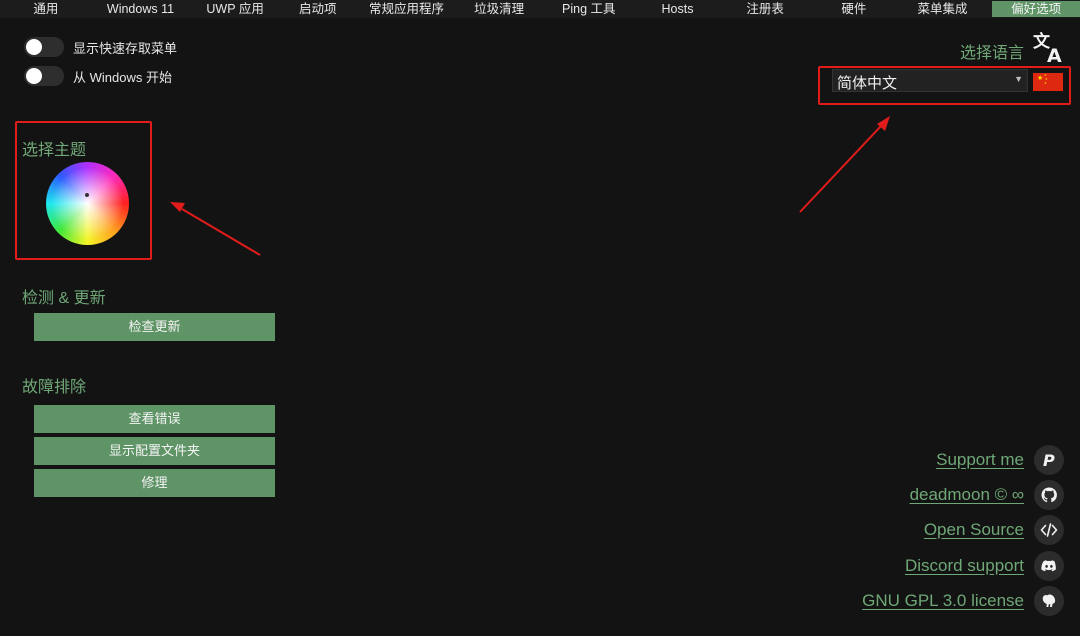 Image resolution: width=1080 pixels, height=636 pixels. What do you see at coordinates (765, 9) in the screenshot?
I see `tab-registry: 注册表` at bounding box center [765, 9].